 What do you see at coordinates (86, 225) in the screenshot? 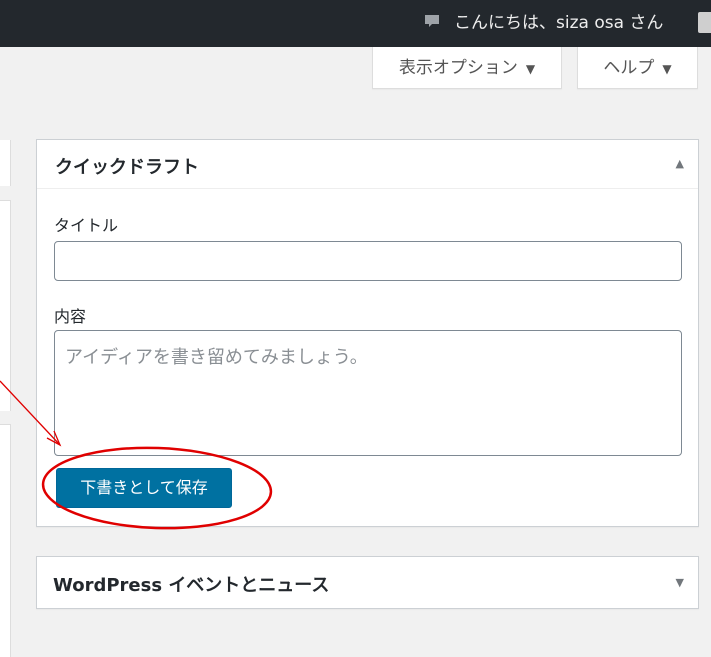
I see `title-label: タイトル` at bounding box center [86, 225].